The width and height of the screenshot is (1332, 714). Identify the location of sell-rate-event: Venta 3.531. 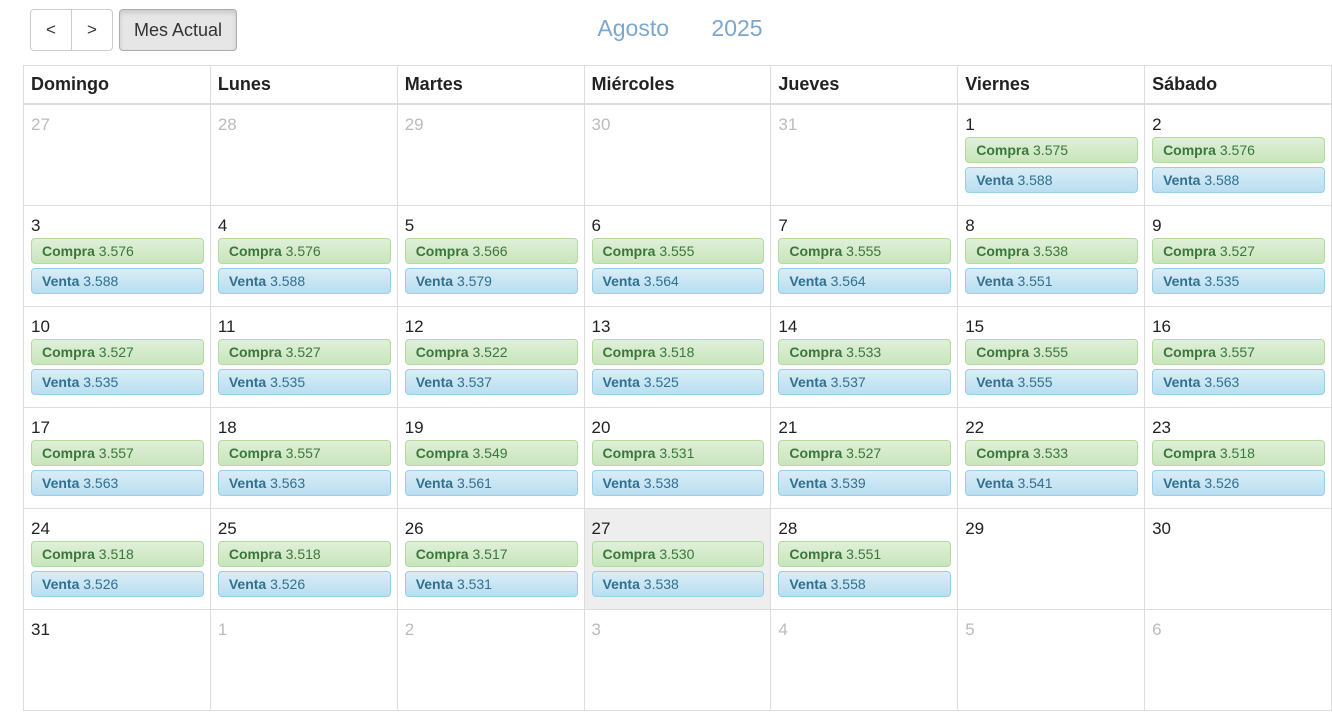
(491, 583).